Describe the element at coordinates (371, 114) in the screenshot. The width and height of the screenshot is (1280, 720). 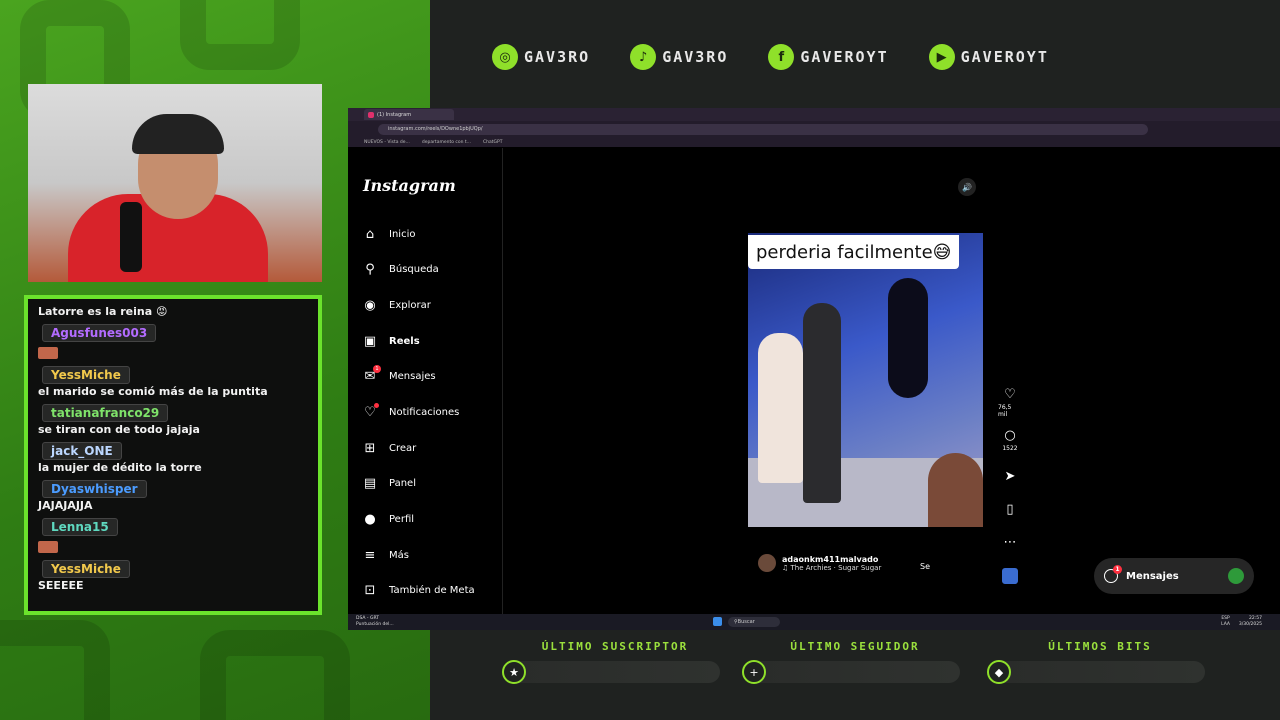
I see `instagram-icon` at that location.